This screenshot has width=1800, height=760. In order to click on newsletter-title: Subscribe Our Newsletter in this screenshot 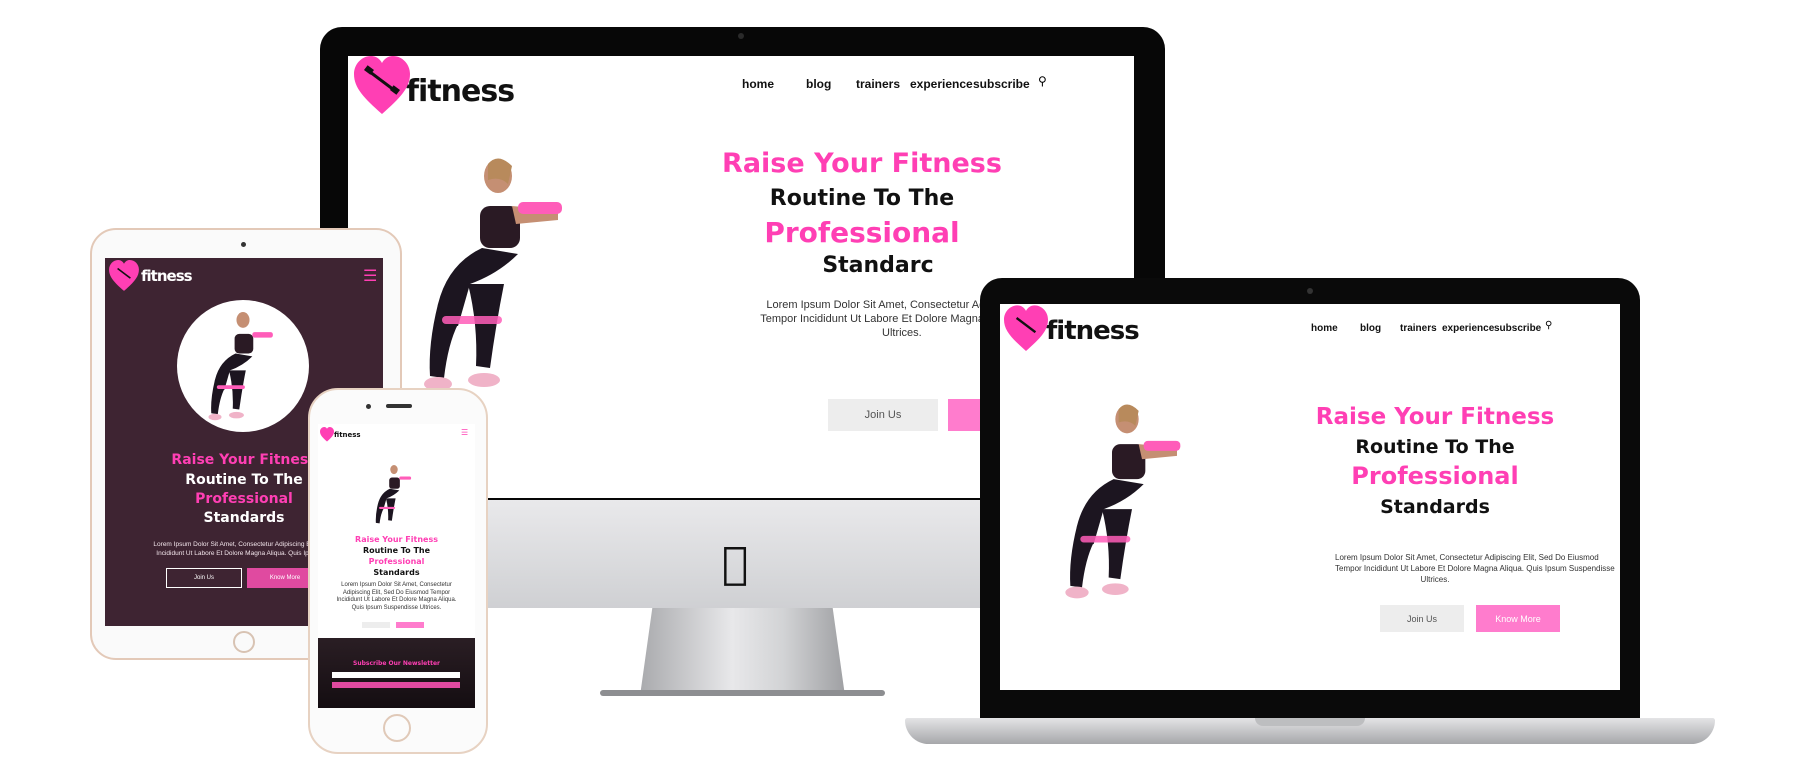, I will do `click(396, 663)`.